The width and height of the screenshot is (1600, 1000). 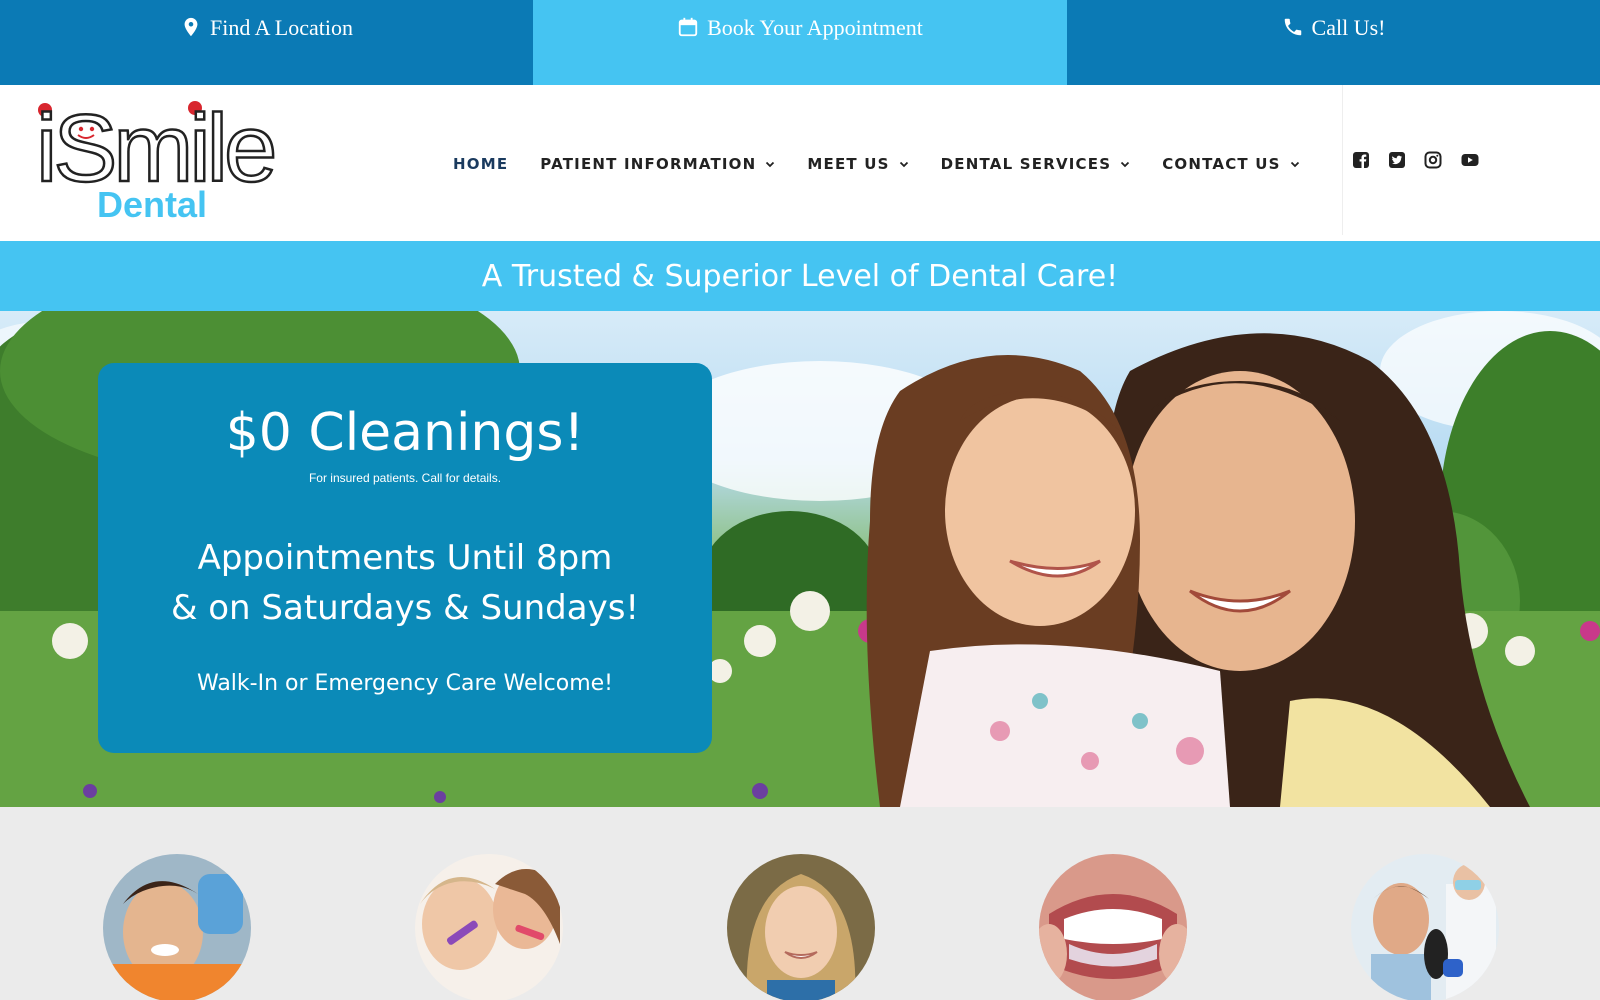 I want to click on service-circle-orthodontics, so click(x=1113, y=927).